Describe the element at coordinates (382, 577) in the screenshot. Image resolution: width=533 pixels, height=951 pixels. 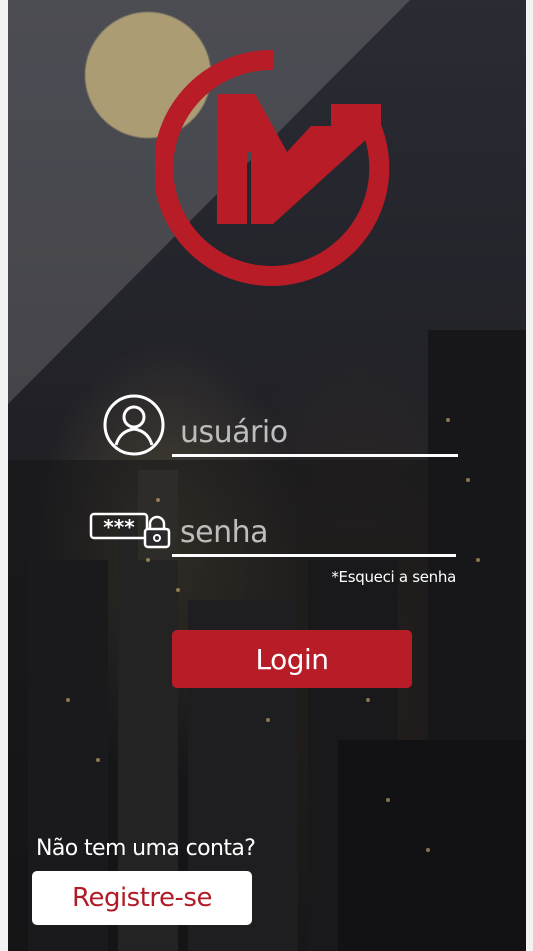
I see `forgot-password-link: *Esqueci a senha` at that location.